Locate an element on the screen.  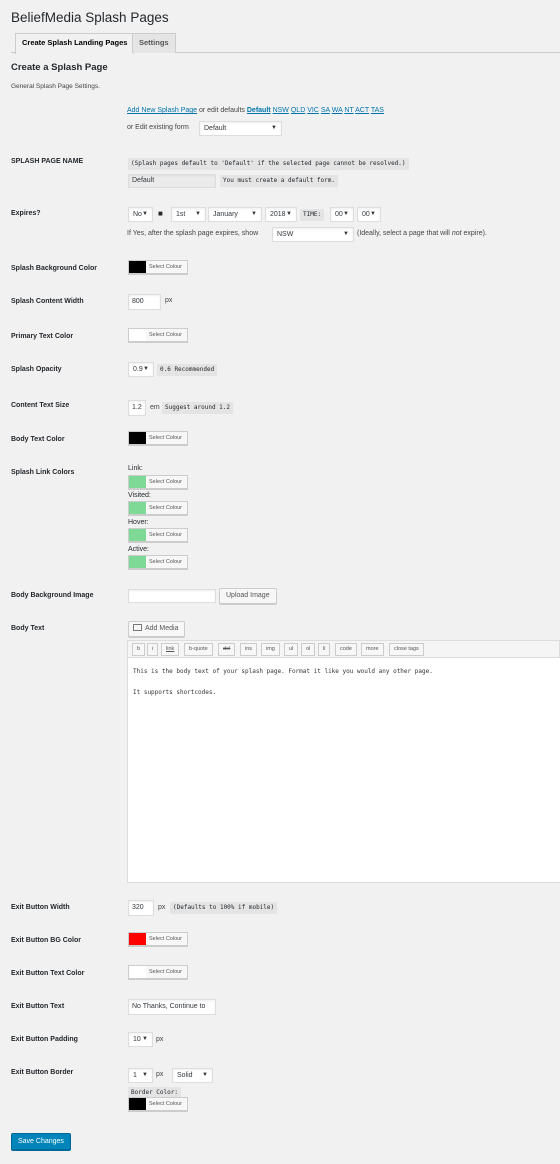
body-text-color-picker: Select Colour is located at coordinates (158, 438).